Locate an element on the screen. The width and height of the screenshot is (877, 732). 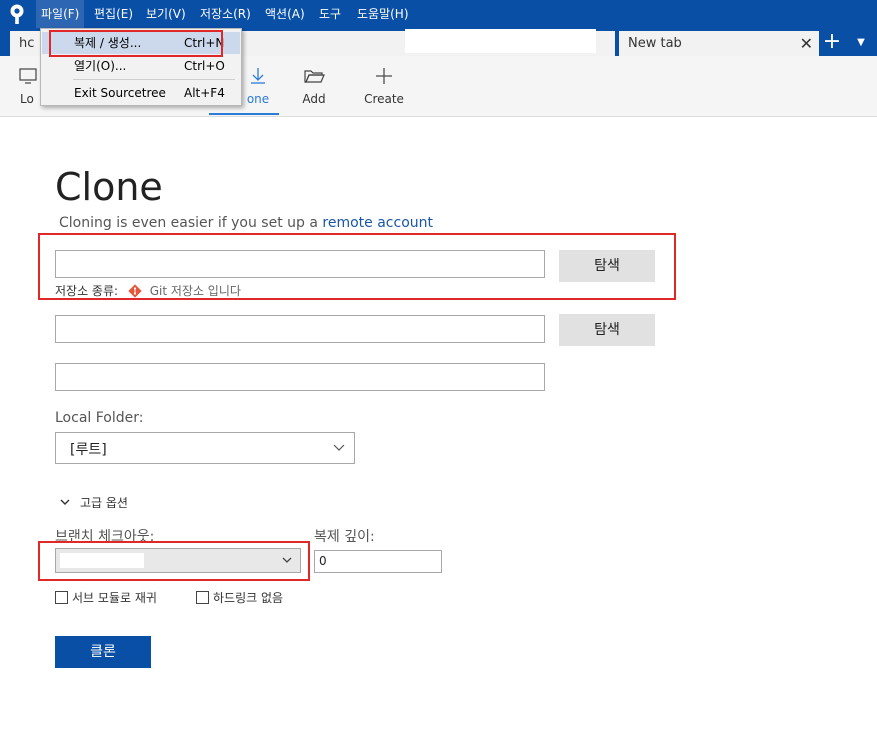
local-folder-value: [루트] is located at coordinates (88, 450).